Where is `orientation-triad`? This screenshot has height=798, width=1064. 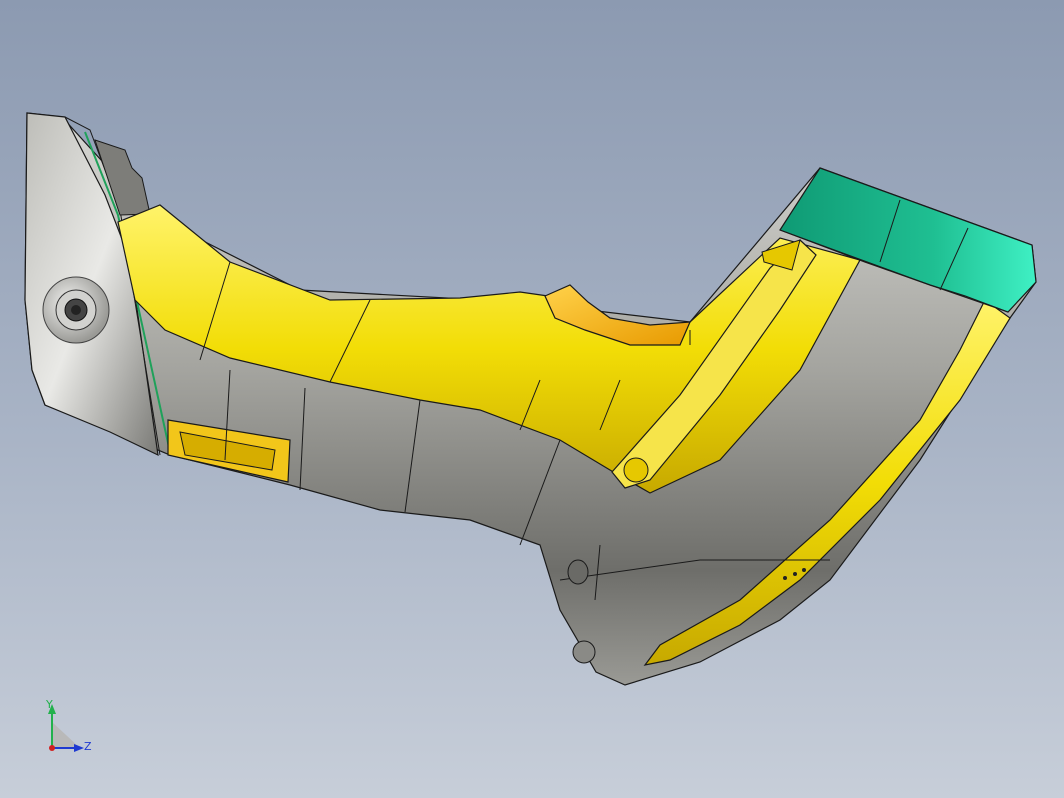
orientation-triad is located at coordinates (66, 728).